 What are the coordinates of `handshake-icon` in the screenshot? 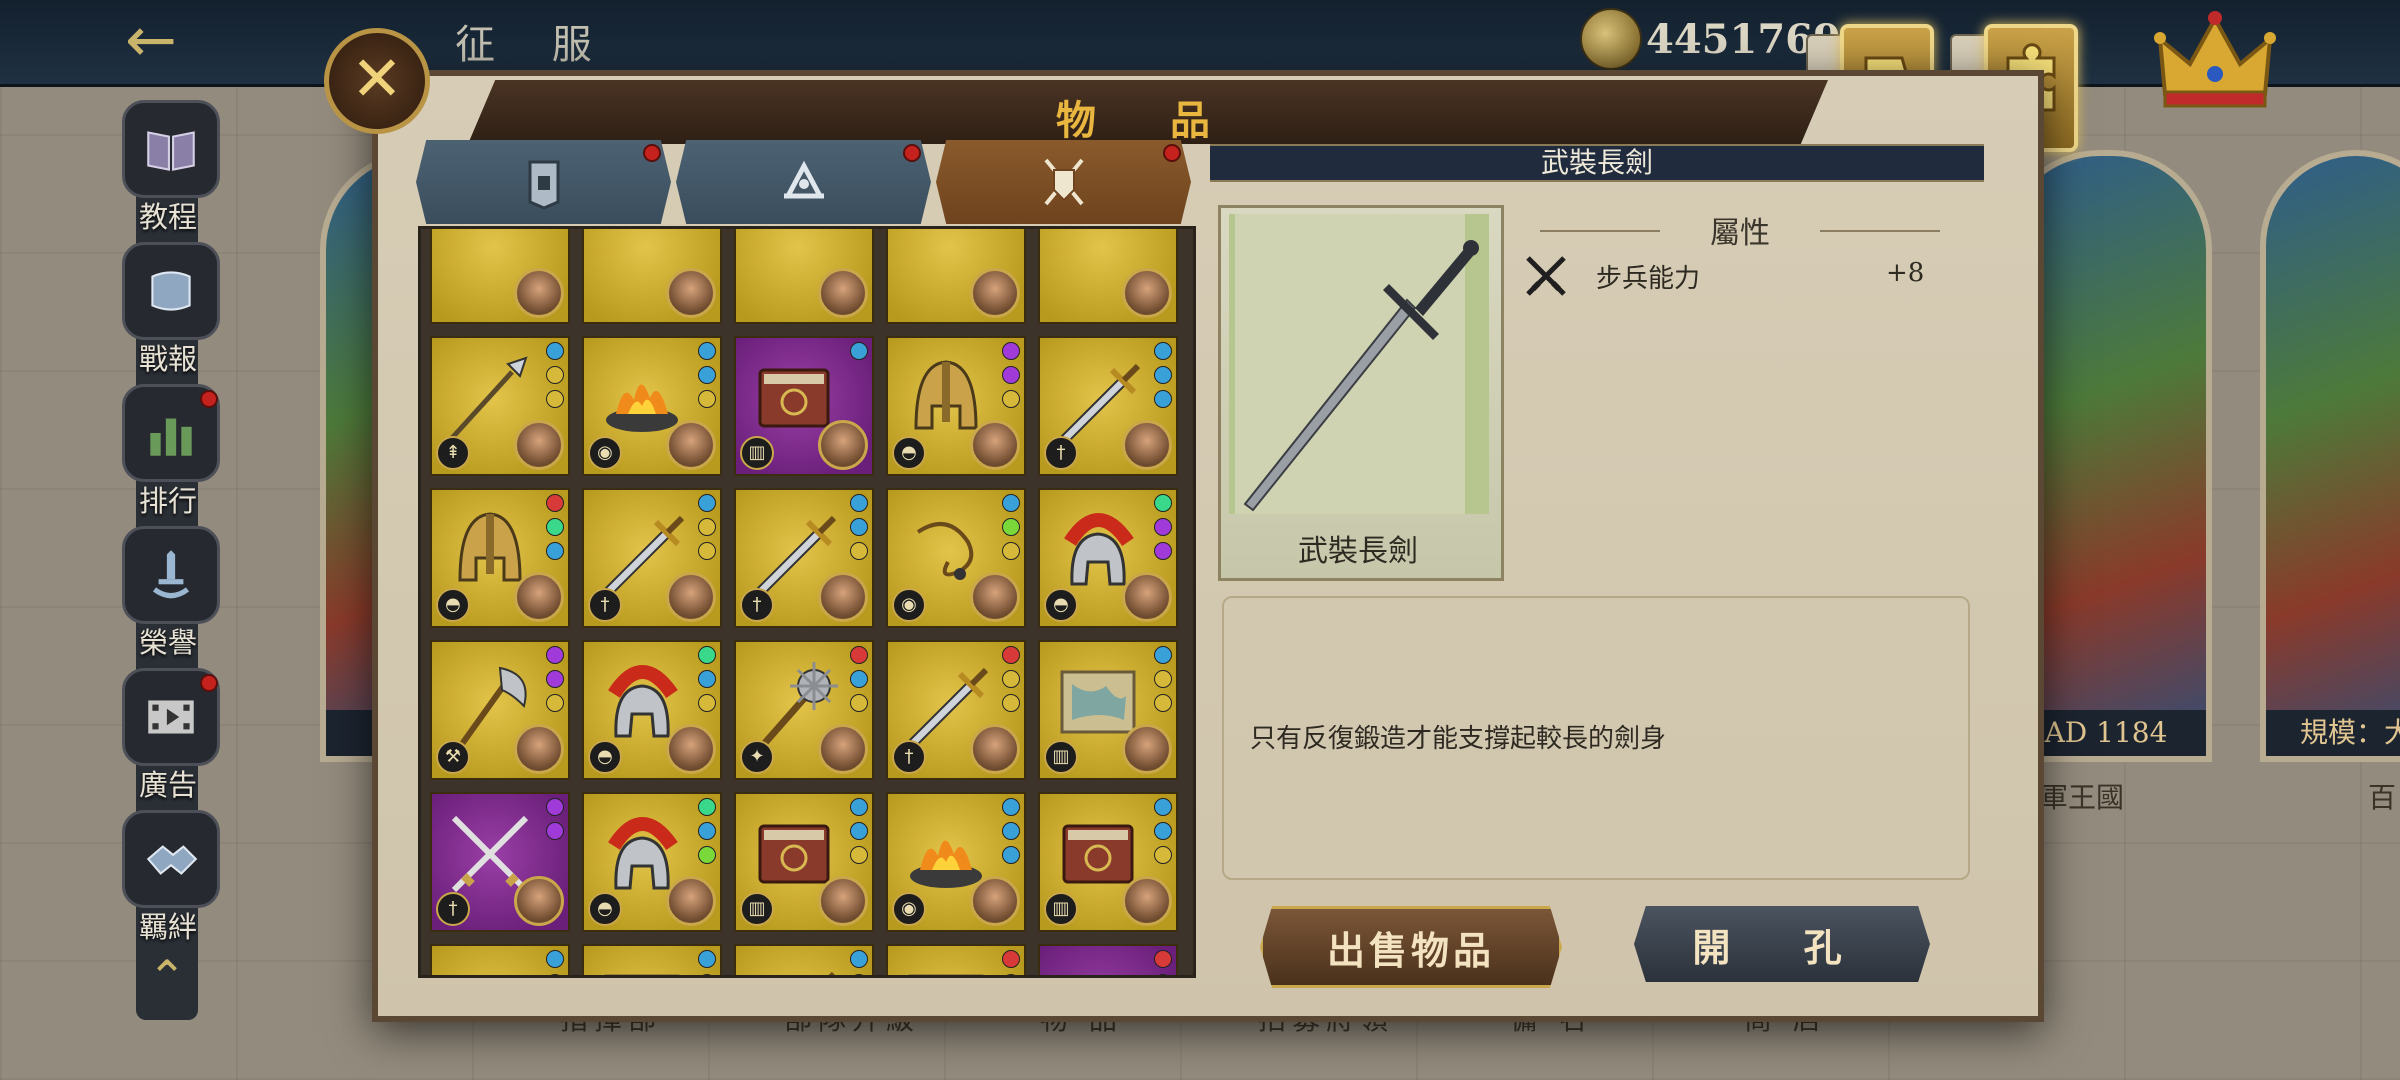 It's located at (171, 859).